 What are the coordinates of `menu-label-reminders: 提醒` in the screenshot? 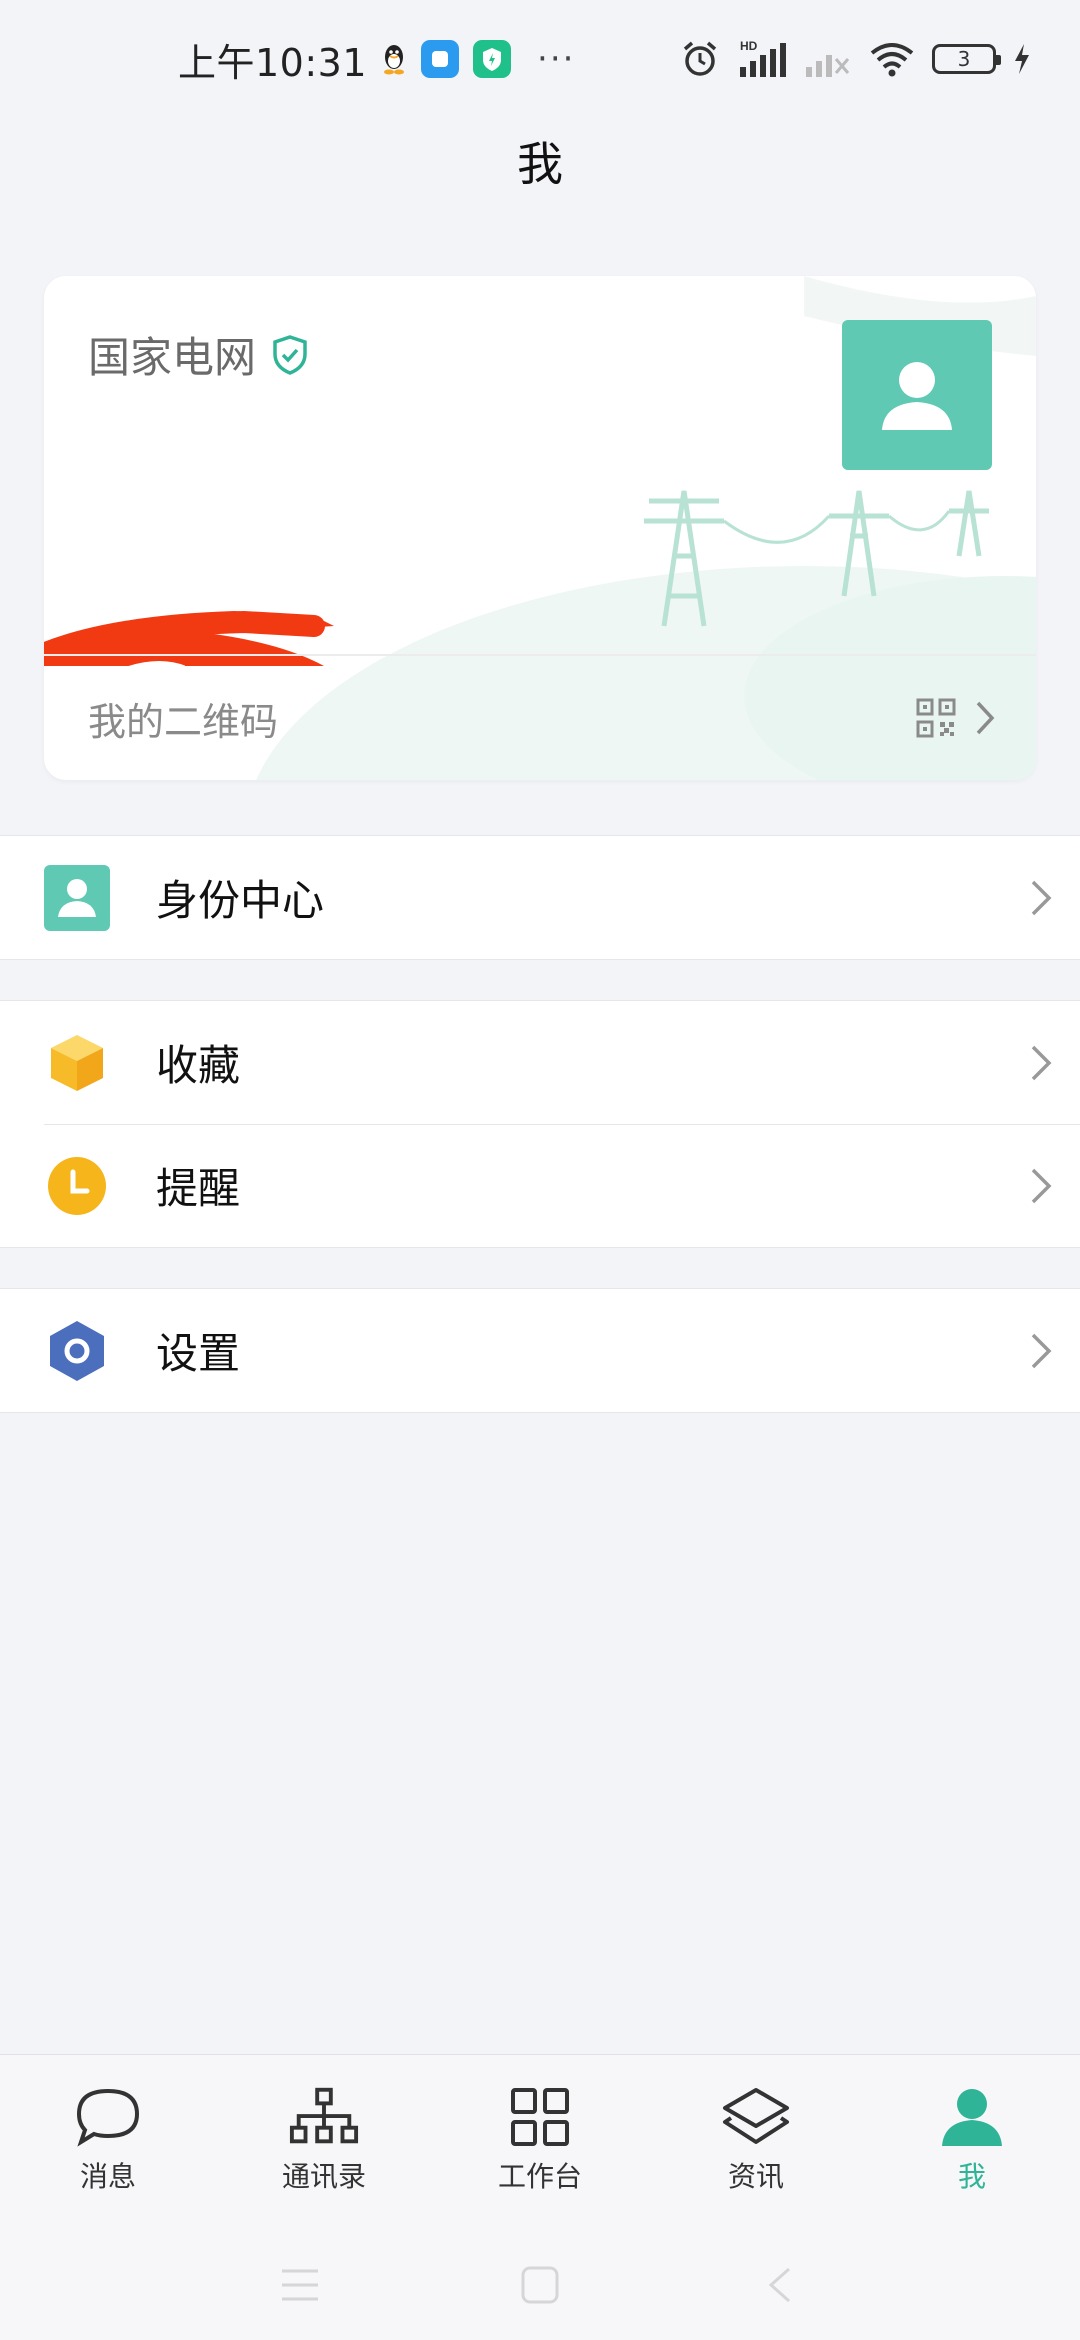 It's located at (198, 1188).